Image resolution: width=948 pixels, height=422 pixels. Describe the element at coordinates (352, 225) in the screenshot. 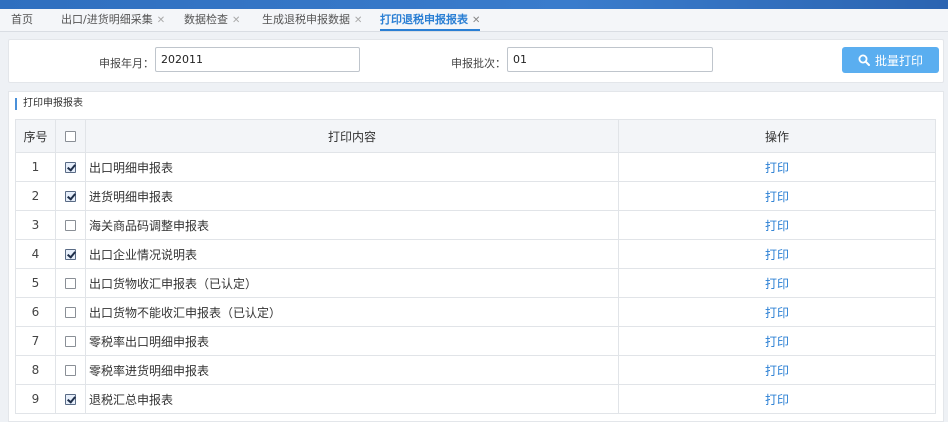

I see `report-name: 海关商品码调整申报表` at that location.